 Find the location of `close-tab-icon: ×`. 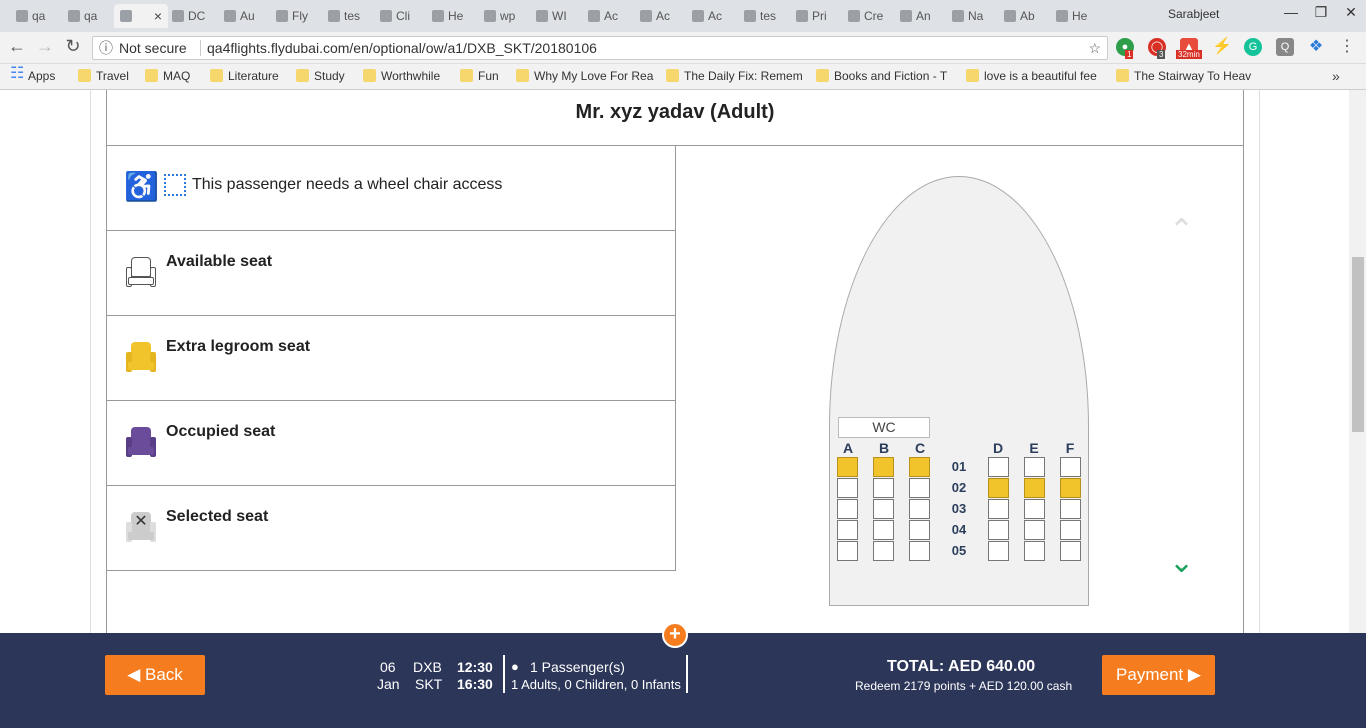

close-tab-icon: × is located at coordinates (158, 16).